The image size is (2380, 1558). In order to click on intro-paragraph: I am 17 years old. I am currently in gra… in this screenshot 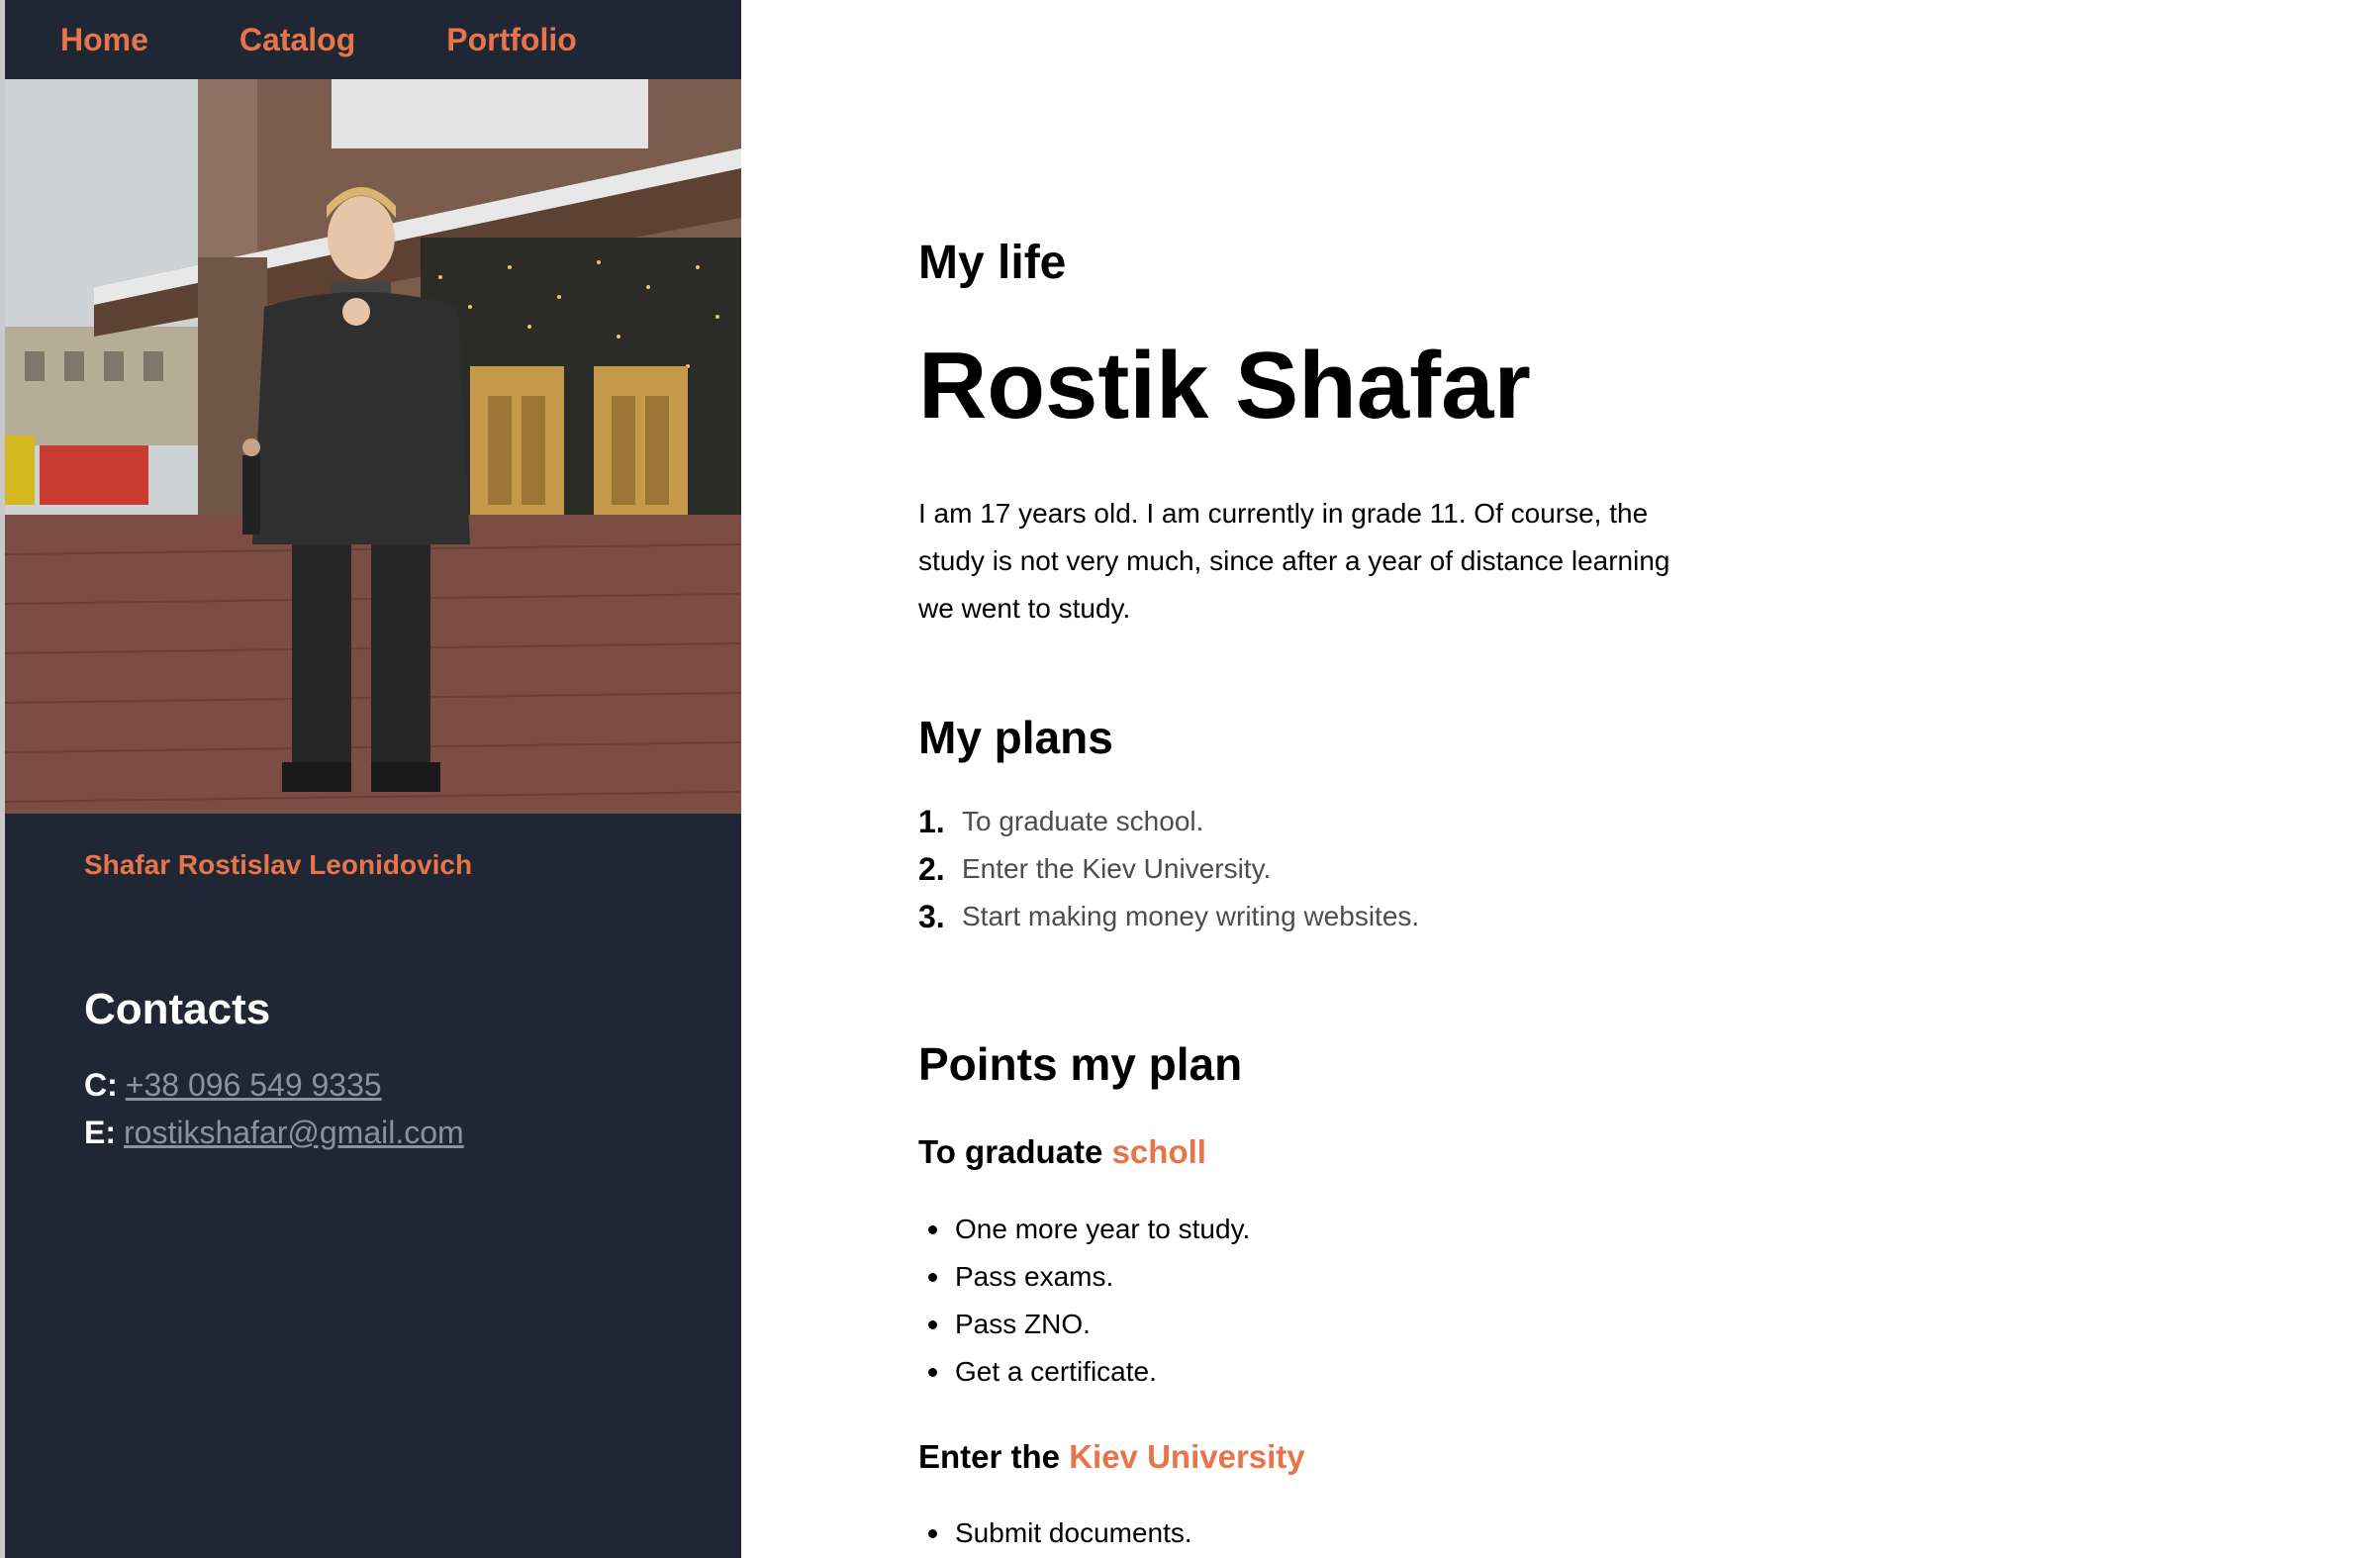, I will do `click(1294, 561)`.